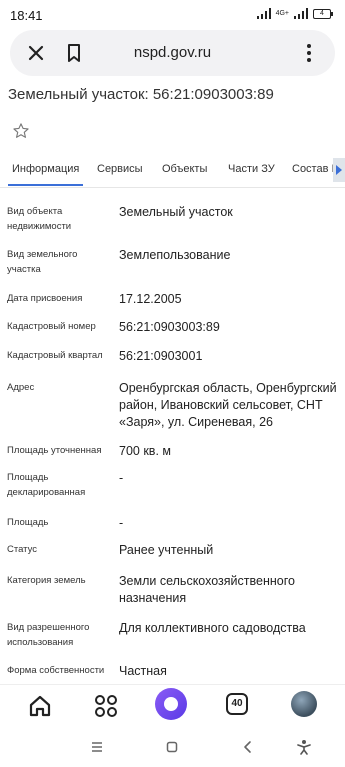  What do you see at coordinates (251, 169) in the screenshot?
I see `tab-land-parts: Части ЗУ` at bounding box center [251, 169].